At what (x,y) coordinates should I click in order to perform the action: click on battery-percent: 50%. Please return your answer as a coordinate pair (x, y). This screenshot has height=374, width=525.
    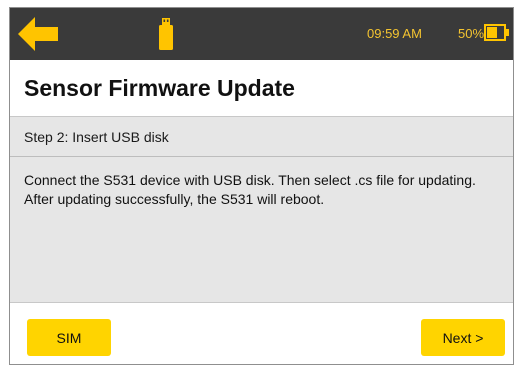
    Looking at the image, I should click on (471, 33).